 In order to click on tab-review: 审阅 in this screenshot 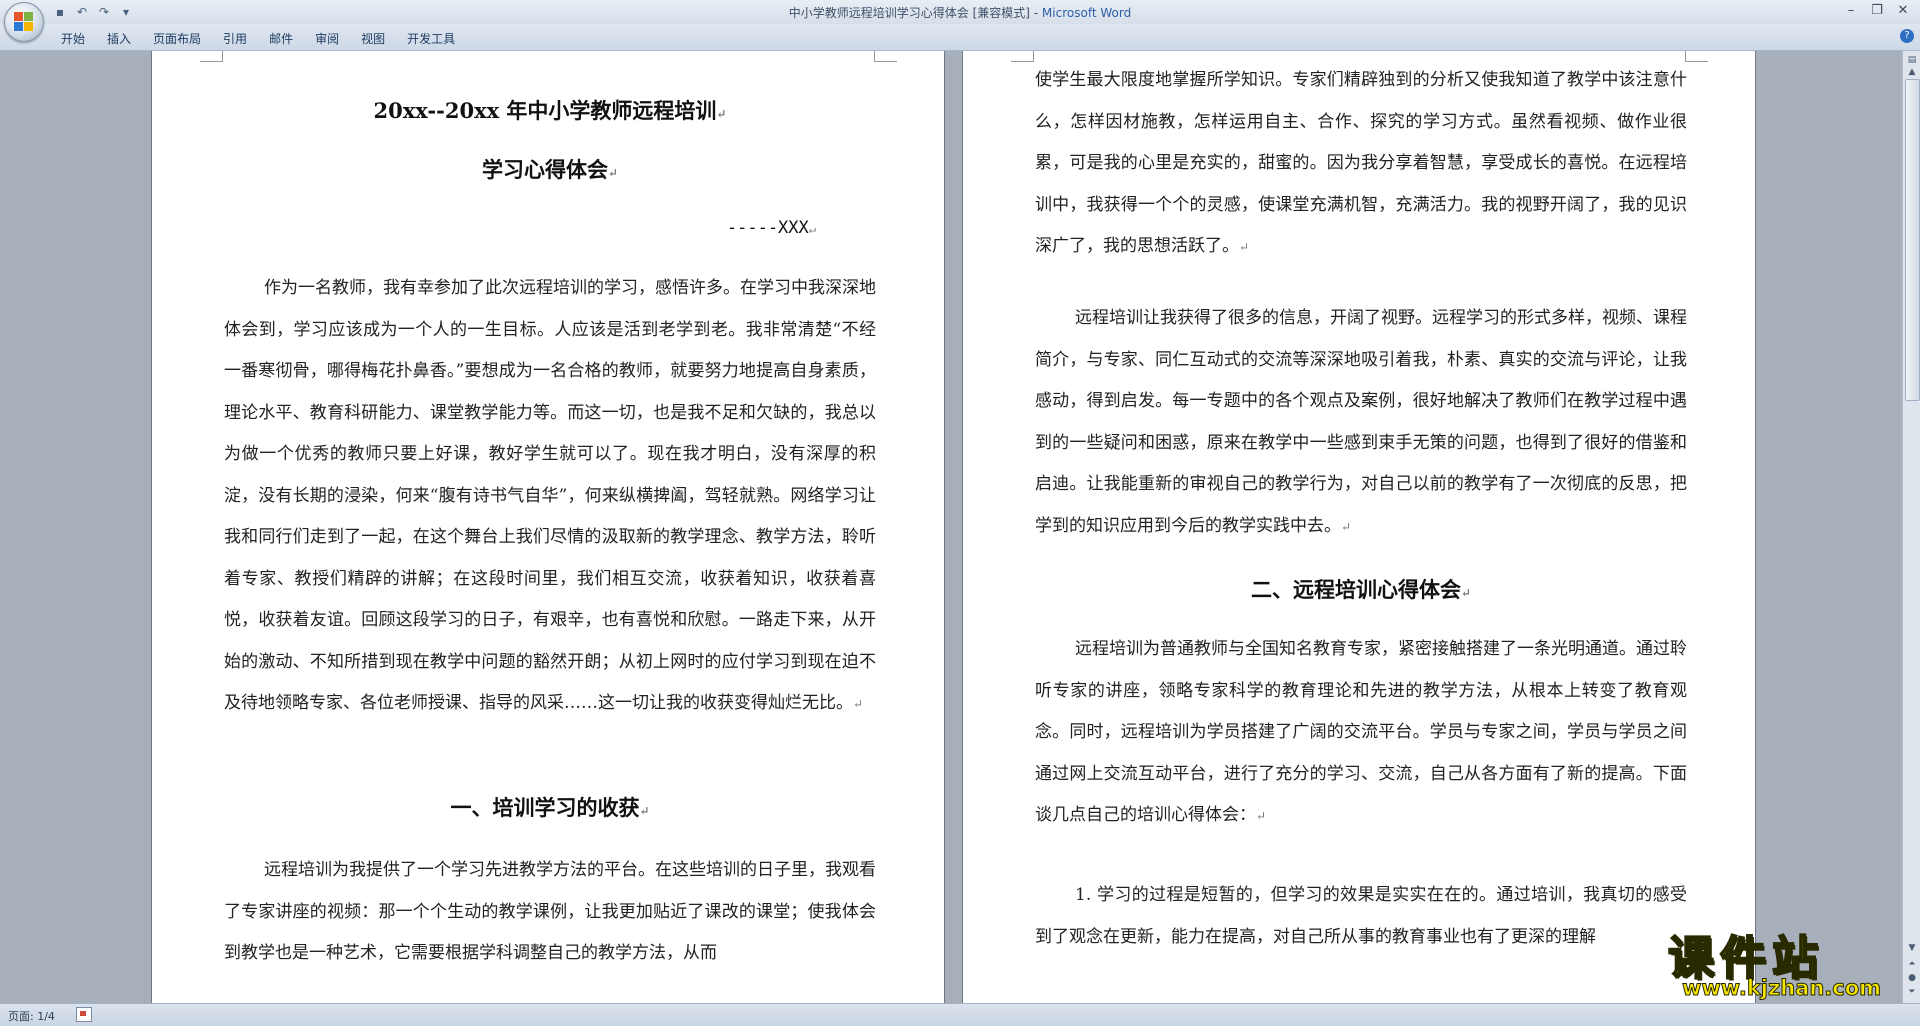, I will do `click(327, 39)`.